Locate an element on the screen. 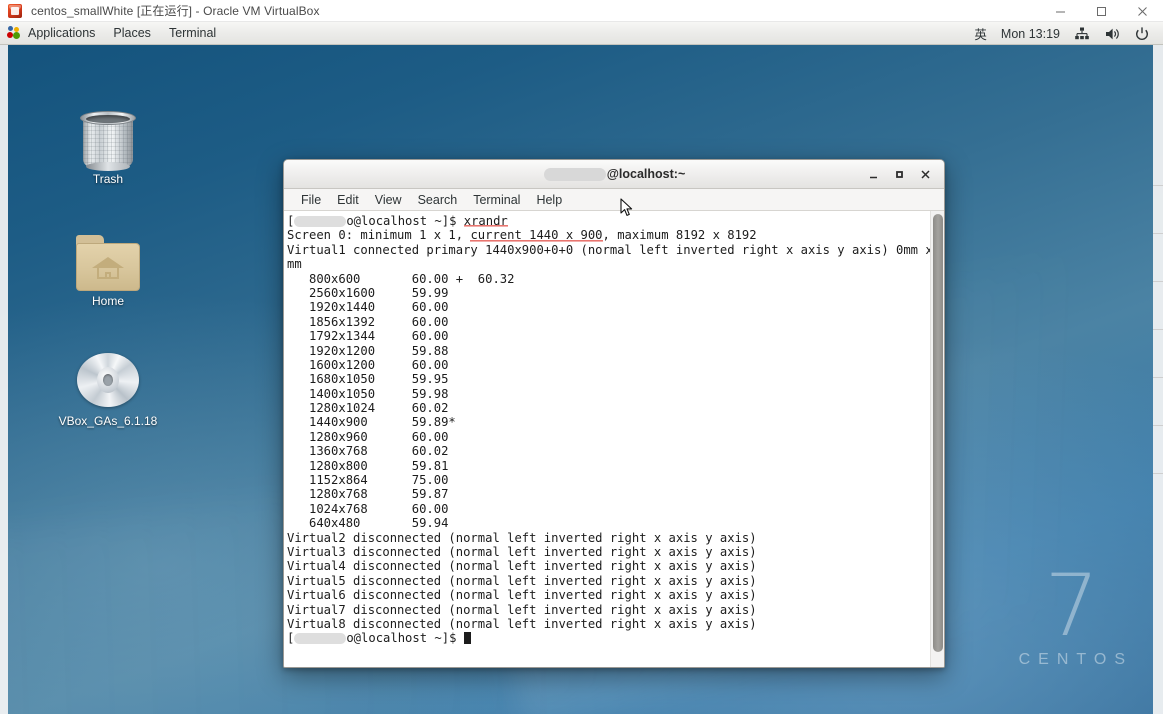  desktop-icon-home: Home is located at coordinates (108, 262).